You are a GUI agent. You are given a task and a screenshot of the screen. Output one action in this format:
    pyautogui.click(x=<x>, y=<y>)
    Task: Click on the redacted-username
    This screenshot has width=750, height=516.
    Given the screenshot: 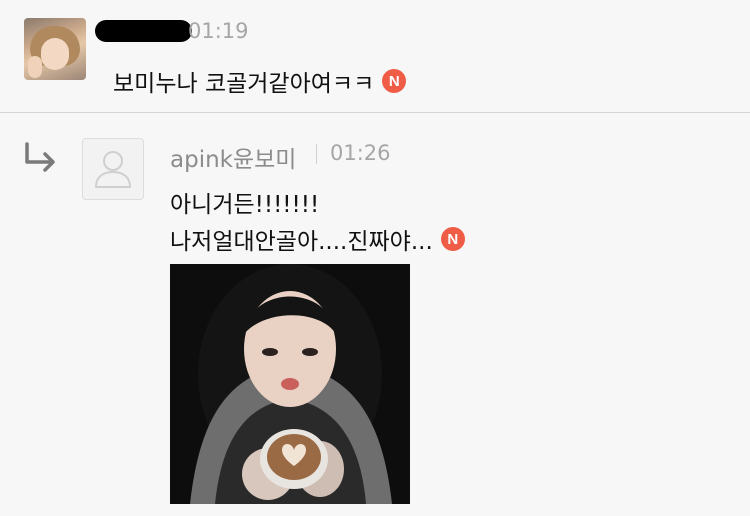 What is the action you would take?
    pyautogui.click(x=143, y=31)
    